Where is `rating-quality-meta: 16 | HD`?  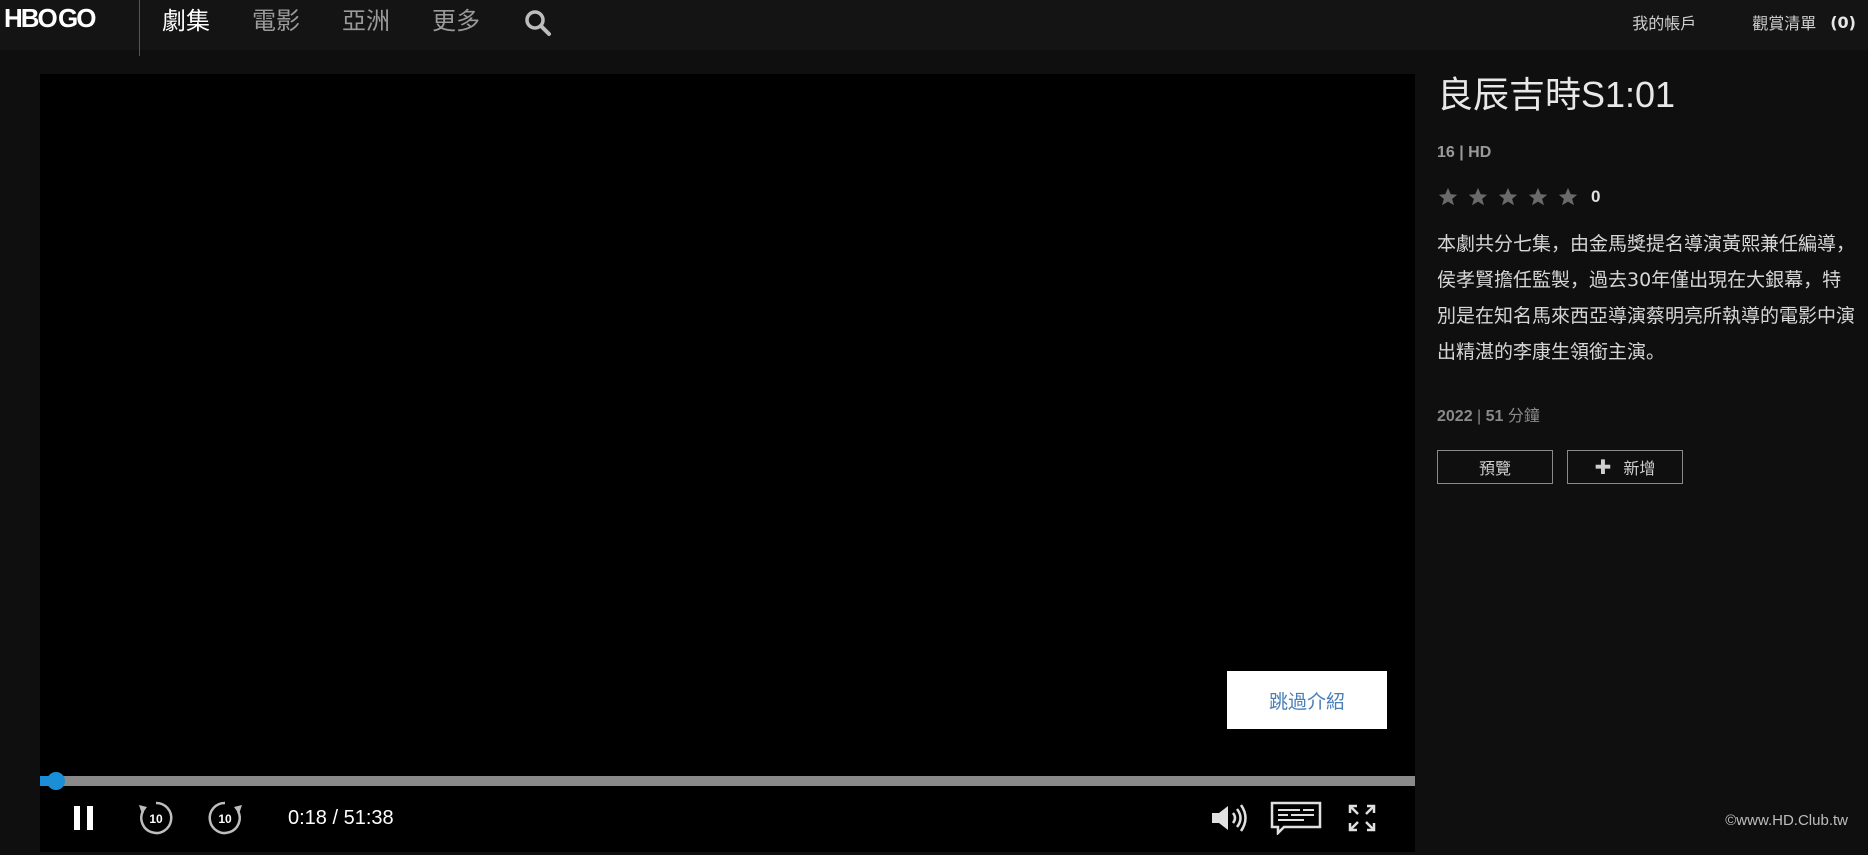 rating-quality-meta: 16 | HD is located at coordinates (1464, 152).